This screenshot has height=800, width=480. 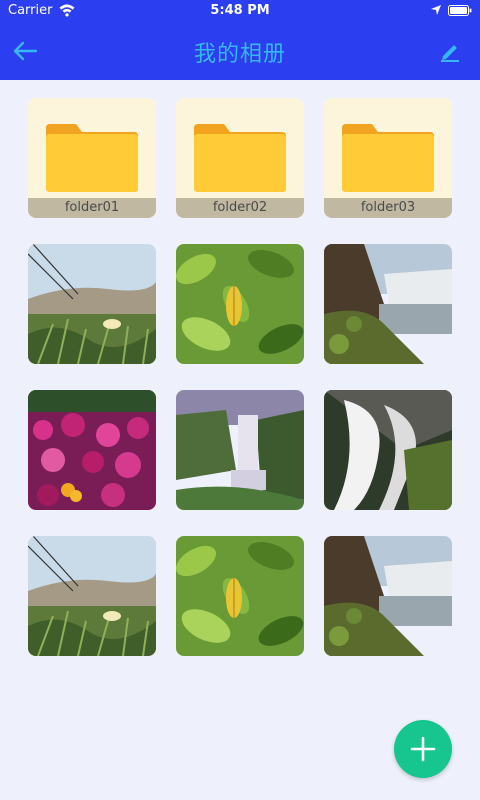 I want to click on folder-name: folder01, so click(x=92, y=208).